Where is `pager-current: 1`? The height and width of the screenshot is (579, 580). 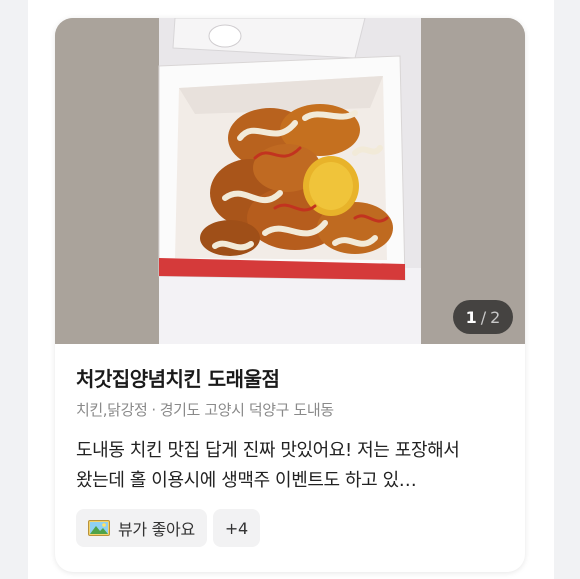 pager-current: 1 is located at coordinates (471, 317).